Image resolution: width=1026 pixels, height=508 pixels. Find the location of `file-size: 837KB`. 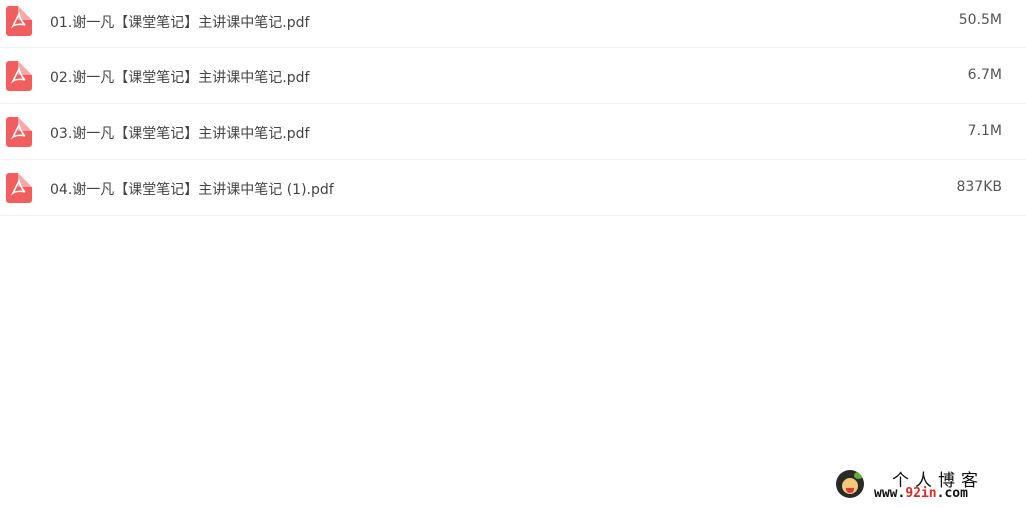

file-size: 837KB is located at coordinates (979, 187).